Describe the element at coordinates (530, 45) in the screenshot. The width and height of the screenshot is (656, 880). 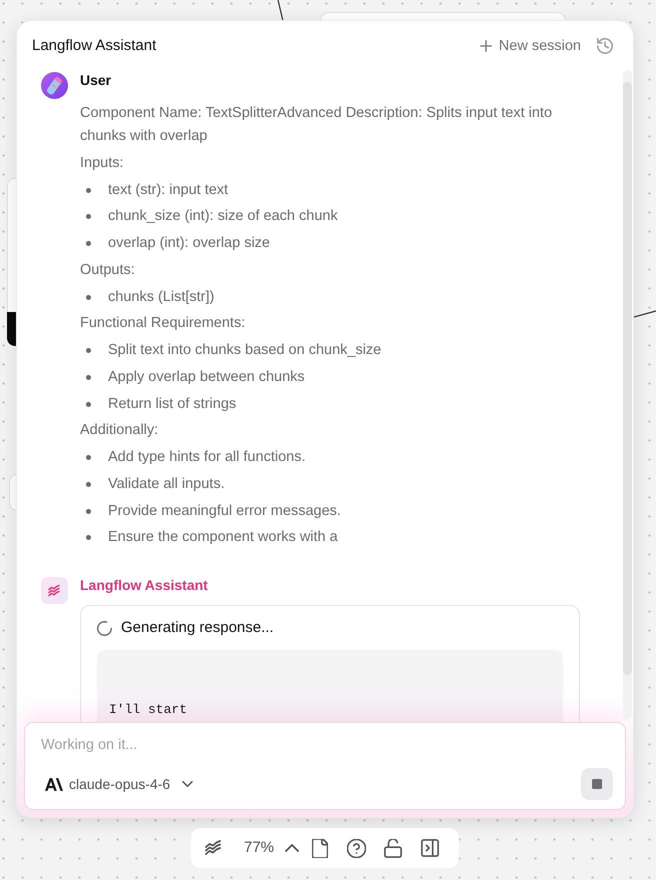
I see `new-session-button: New session` at that location.